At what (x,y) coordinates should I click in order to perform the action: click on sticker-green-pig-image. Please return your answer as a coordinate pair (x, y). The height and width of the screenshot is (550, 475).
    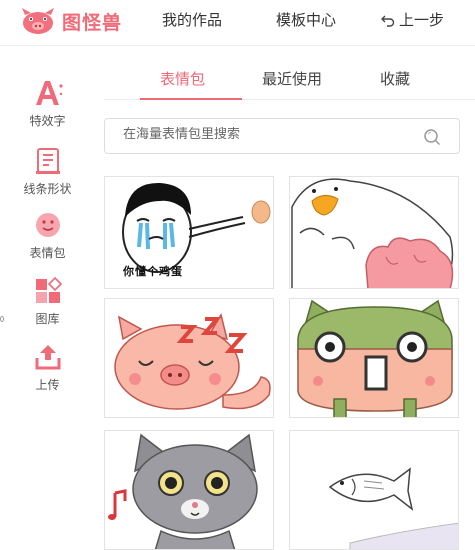
    Looking at the image, I should click on (375, 358).